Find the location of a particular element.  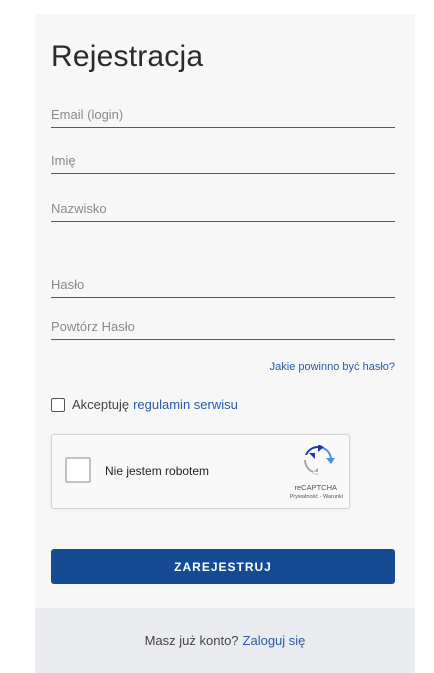

recaptcha-checkbox is located at coordinates (78, 470).